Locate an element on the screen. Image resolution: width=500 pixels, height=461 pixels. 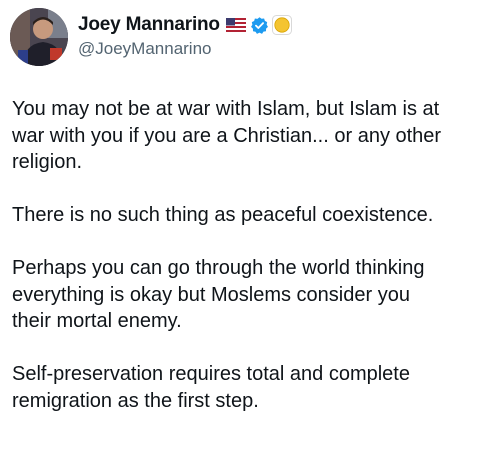
author-names: Joey Mannarino @JoeyMannarino is located at coordinates (185, 33).